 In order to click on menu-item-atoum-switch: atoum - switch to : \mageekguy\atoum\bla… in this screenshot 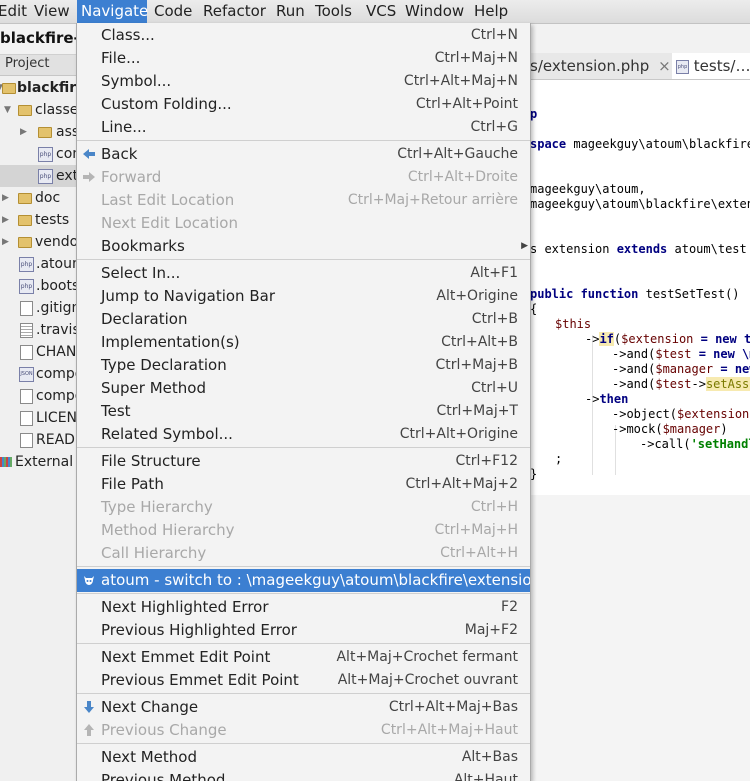, I will do `click(303, 580)`.